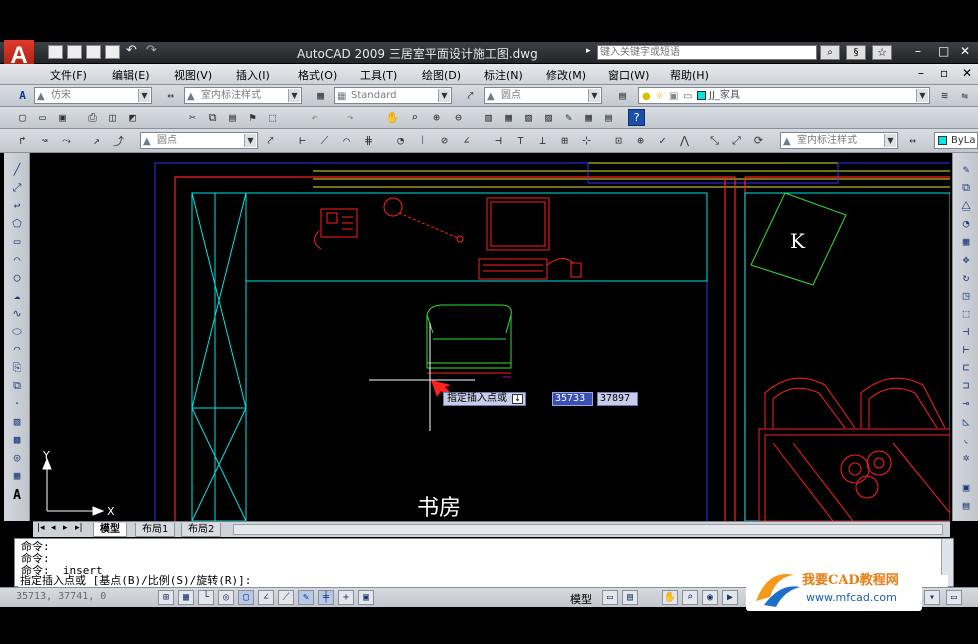 This screenshot has height=644, width=978. I want to click on redo-icon: ↷, so click(151, 50).